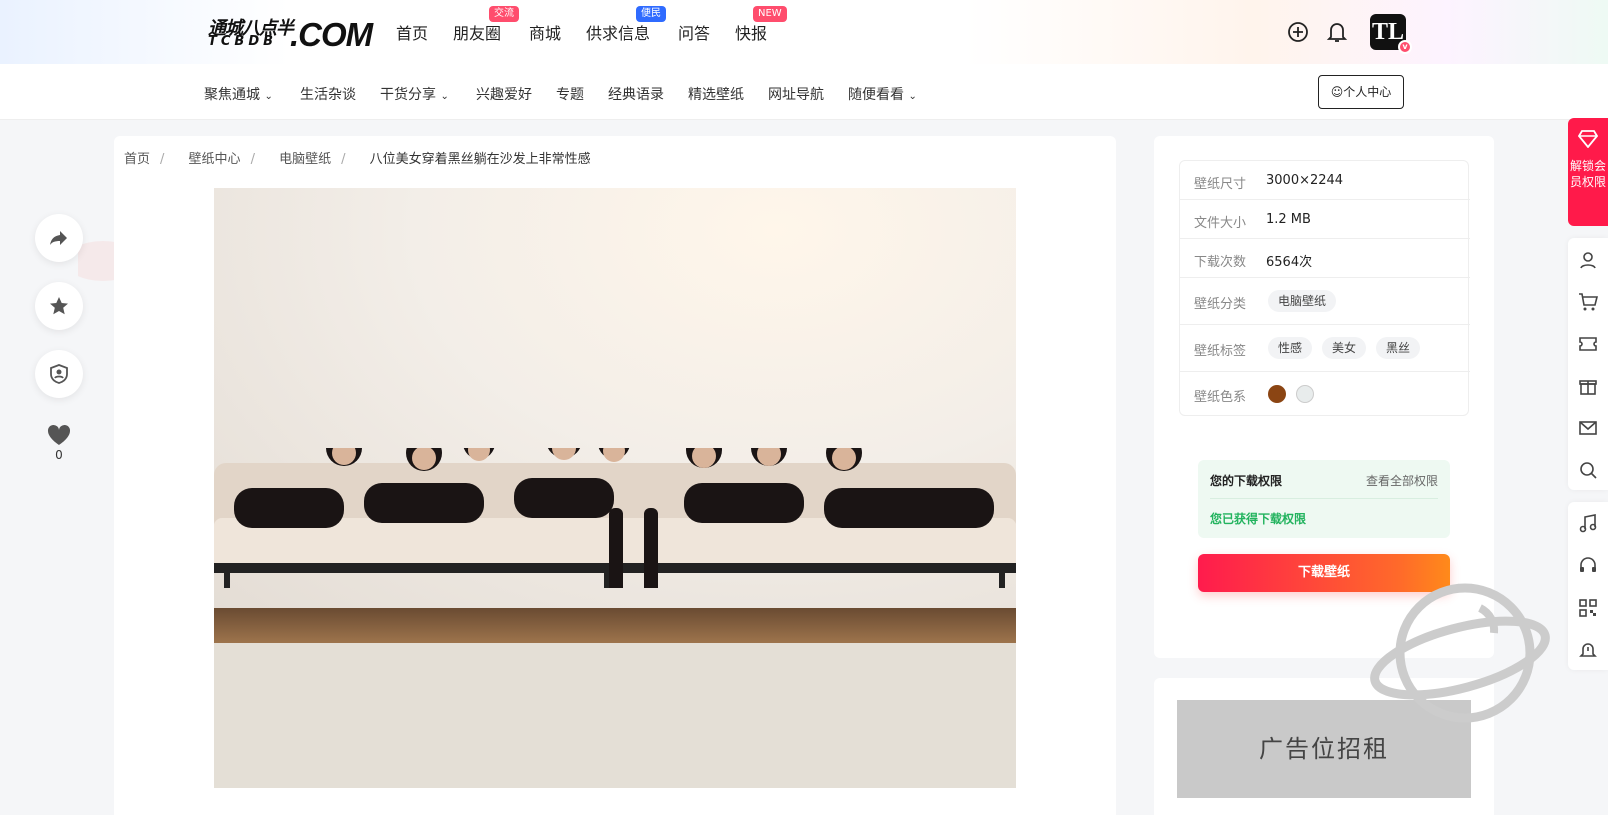 The width and height of the screenshot is (1608, 815). I want to click on size-label: 壁纸尺寸, so click(1220, 184).